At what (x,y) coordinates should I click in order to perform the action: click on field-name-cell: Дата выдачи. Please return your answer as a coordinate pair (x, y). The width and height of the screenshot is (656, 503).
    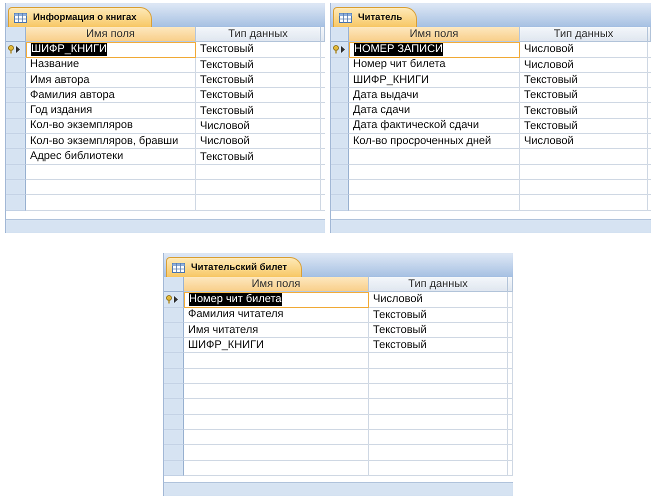
    Looking at the image, I should click on (434, 96).